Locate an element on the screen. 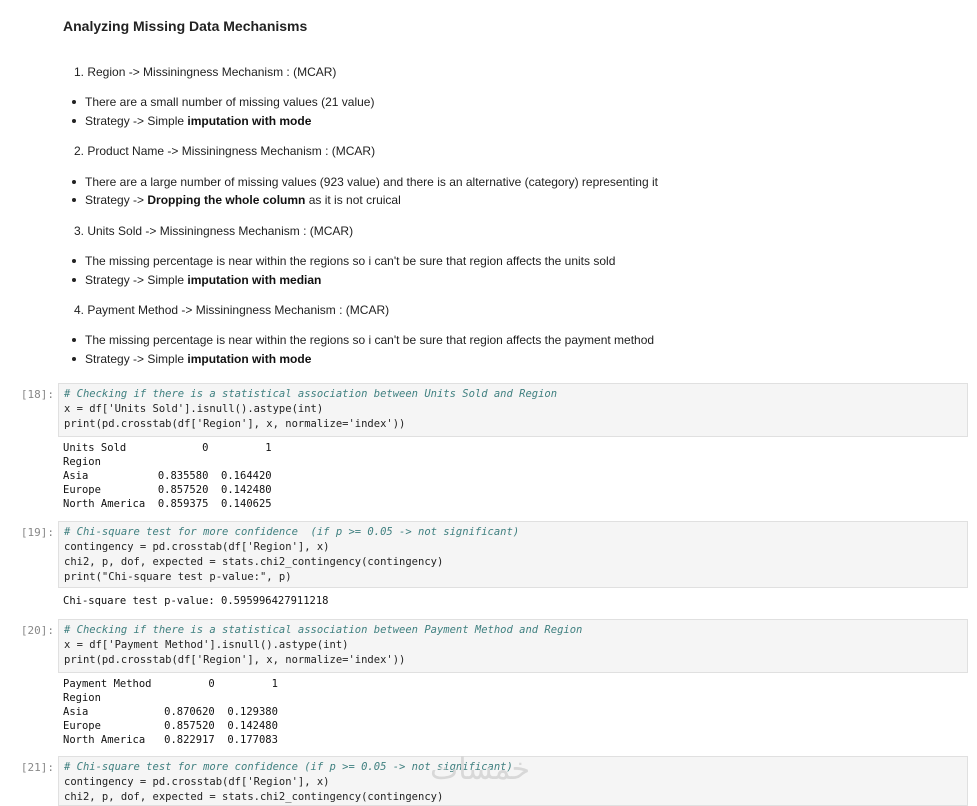  cell-prompt: [21]: is located at coordinates (37, 767).